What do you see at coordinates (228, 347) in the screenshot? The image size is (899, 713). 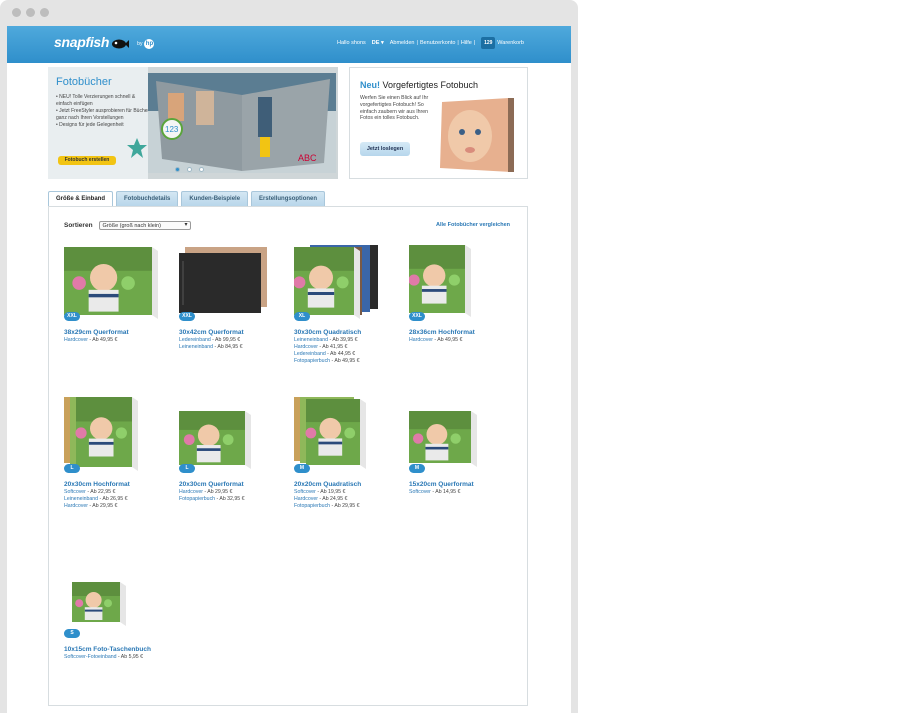 I see `binding-price: - Ab 84,95 €` at bounding box center [228, 347].